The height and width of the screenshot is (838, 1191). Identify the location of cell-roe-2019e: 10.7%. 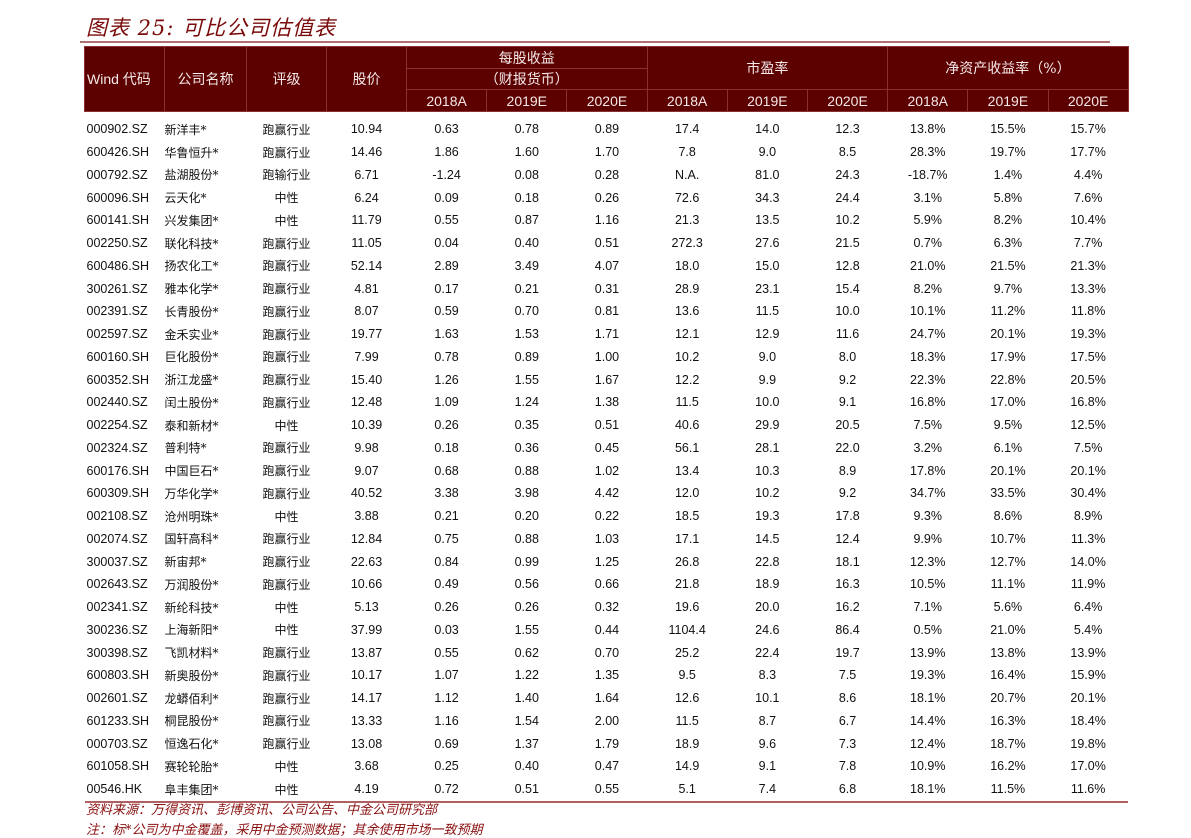
(1008, 538).